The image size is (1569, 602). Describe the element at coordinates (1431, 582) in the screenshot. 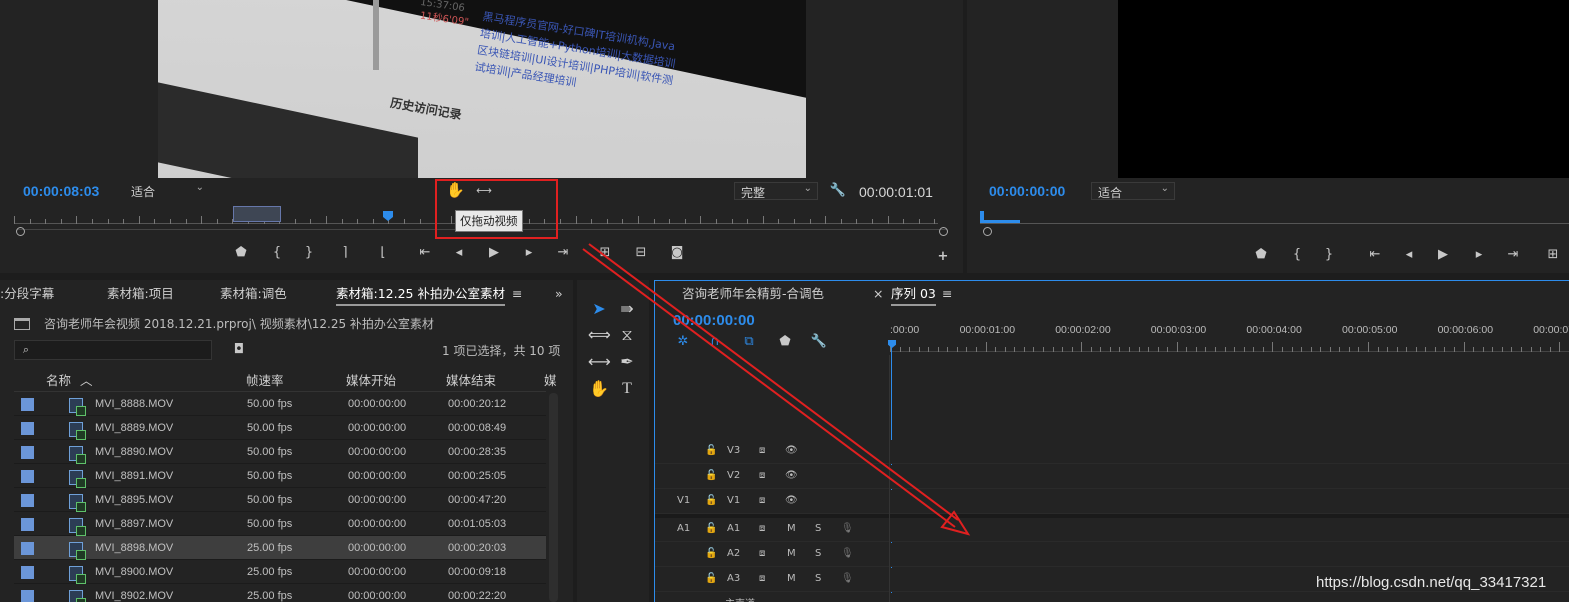

I see `watermark: https://blog.csdn.net/qq_33417321` at that location.